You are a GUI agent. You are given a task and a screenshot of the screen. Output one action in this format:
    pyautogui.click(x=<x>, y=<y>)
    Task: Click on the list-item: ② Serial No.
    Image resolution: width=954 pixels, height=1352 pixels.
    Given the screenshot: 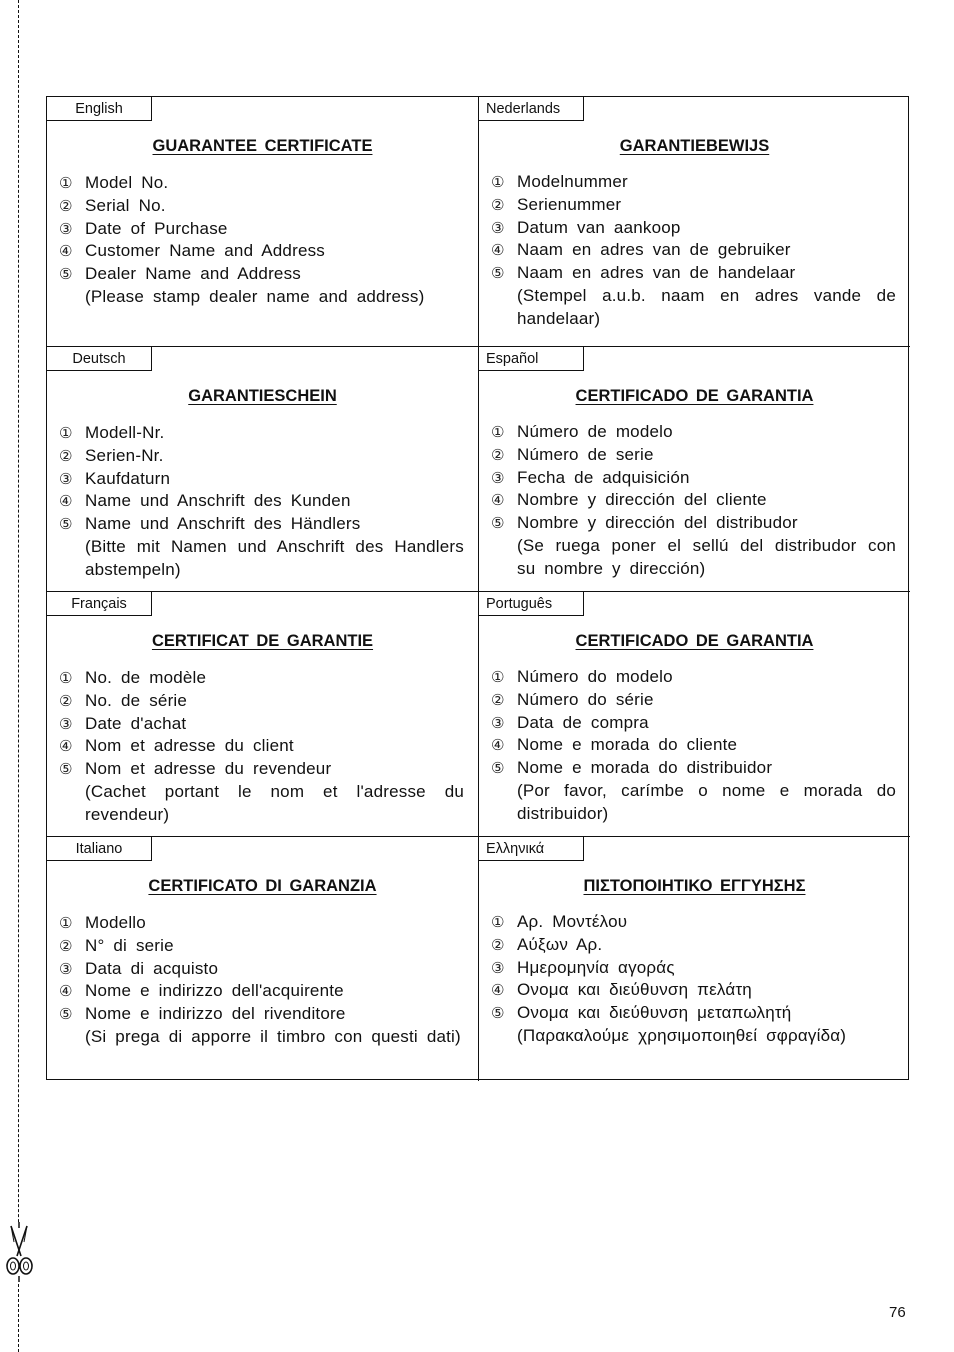 What is the action you would take?
    pyautogui.click(x=261, y=206)
    